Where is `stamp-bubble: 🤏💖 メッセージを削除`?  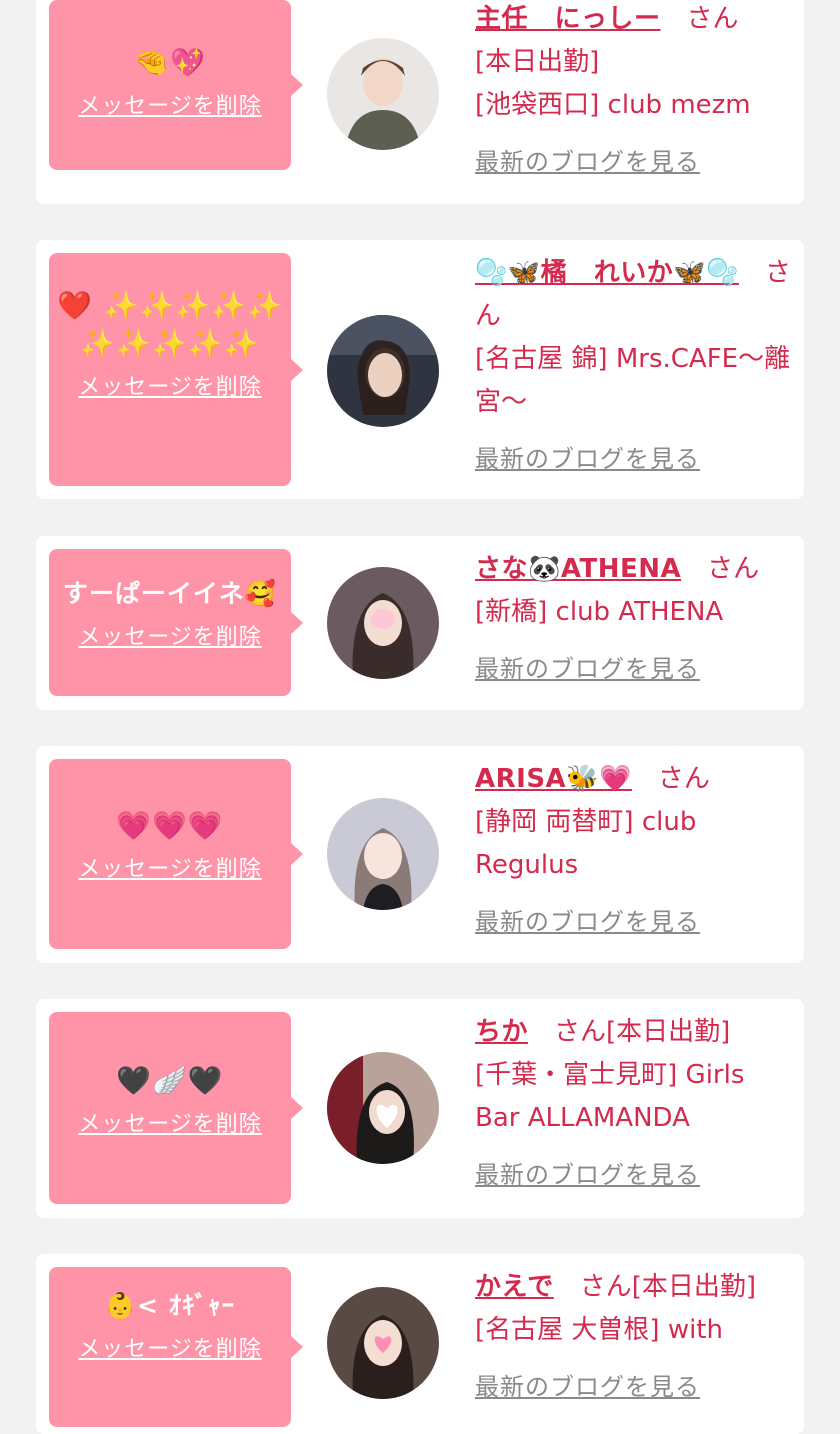
stamp-bubble: 🤏💖 メッセージを削除 is located at coordinates (176, 85).